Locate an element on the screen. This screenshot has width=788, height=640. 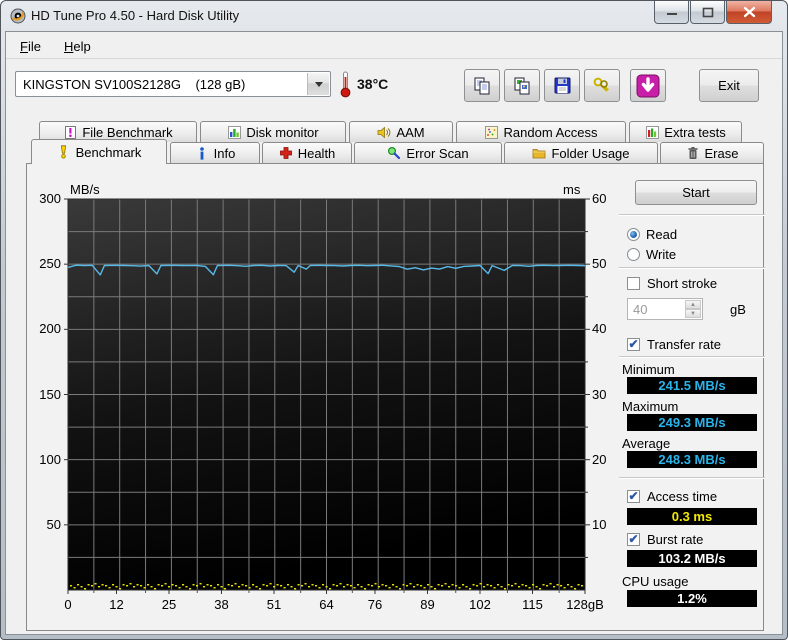
tab-extra-tests: Extra tests is located at coordinates (685, 131).